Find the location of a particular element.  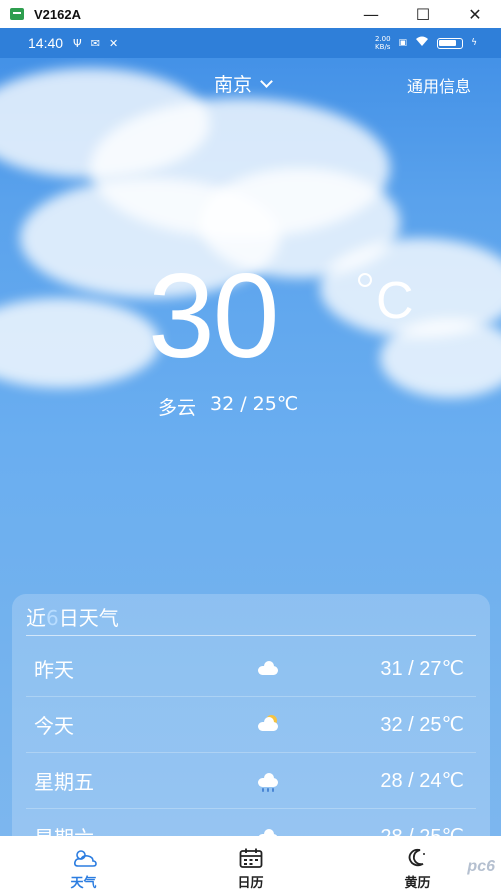

current-condition: 多云 32 / 25℃ is located at coordinates (228, 406).